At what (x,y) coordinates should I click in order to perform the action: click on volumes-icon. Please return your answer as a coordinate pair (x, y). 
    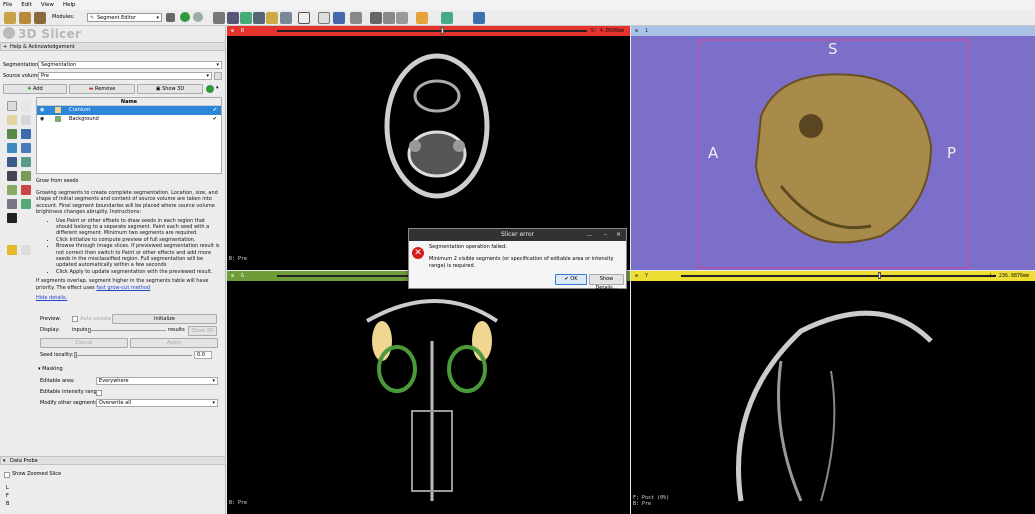
    Looking at the image, I should click on (246, 18).